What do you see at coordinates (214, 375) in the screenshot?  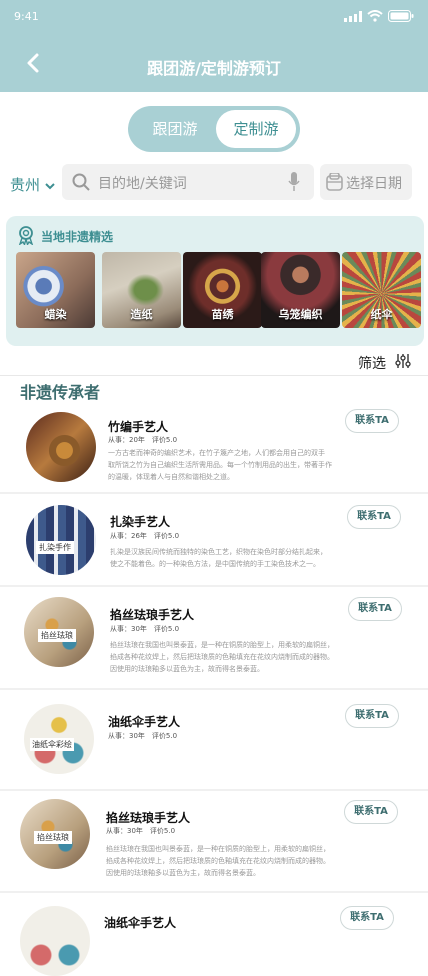 I see `filter-divider` at bounding box center [214, 375].